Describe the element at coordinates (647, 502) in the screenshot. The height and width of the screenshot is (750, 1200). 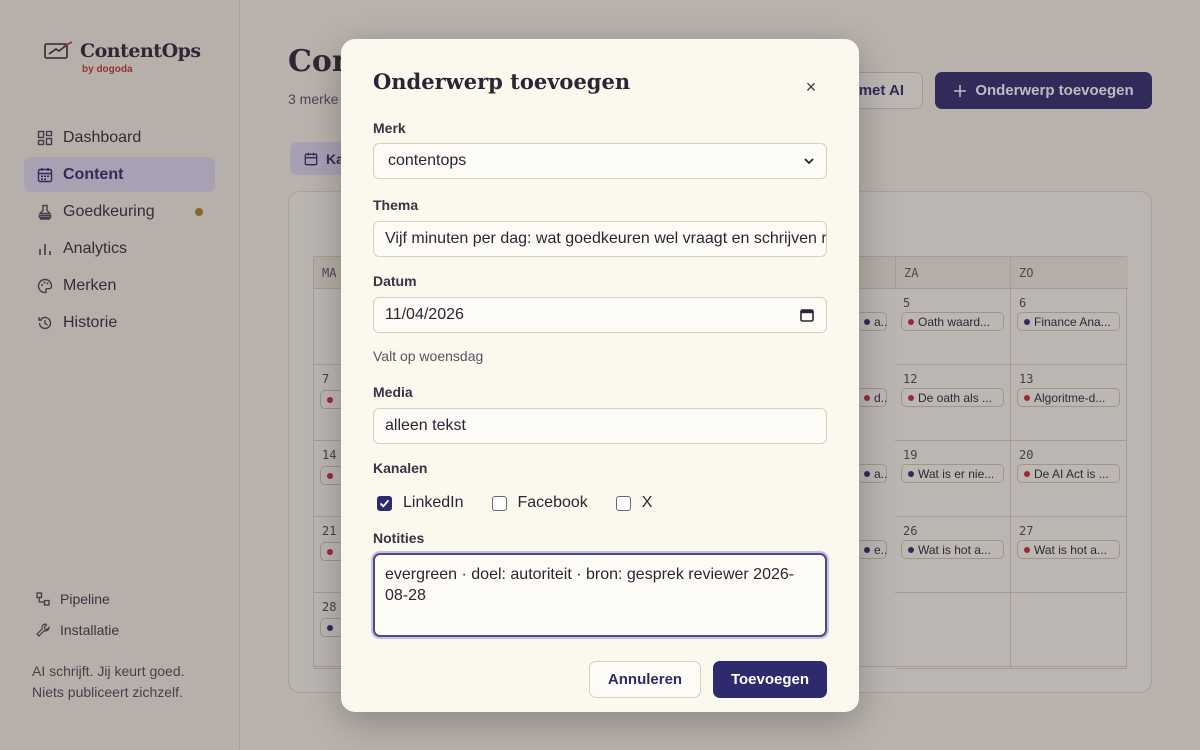
I see `checkbox-x-label: X` at that location.